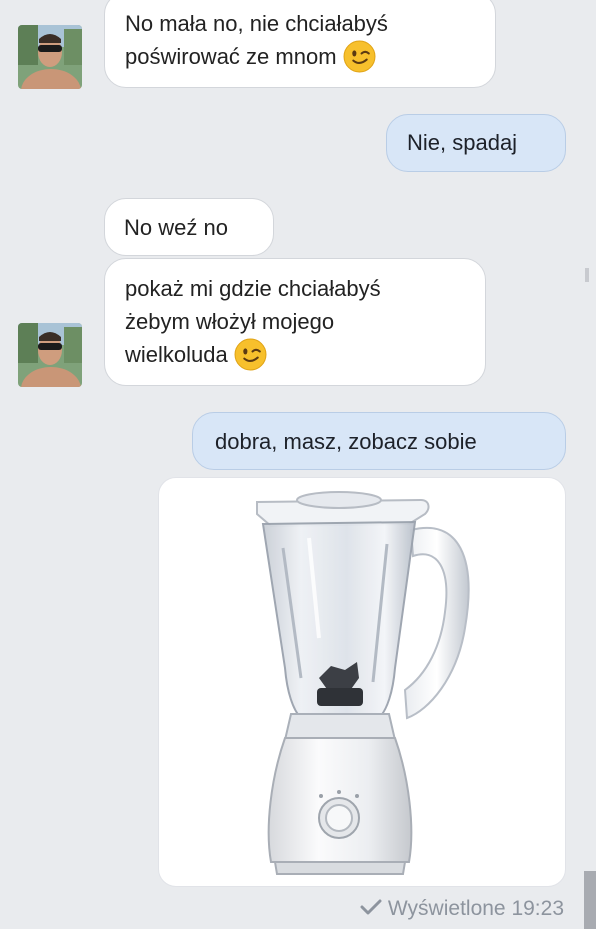  What do you see at coordinates (253, 288) in the screenshot?
I see `message-text-line: pokaż mi gdzie chciałabyś` at bounding box center [253, 288].